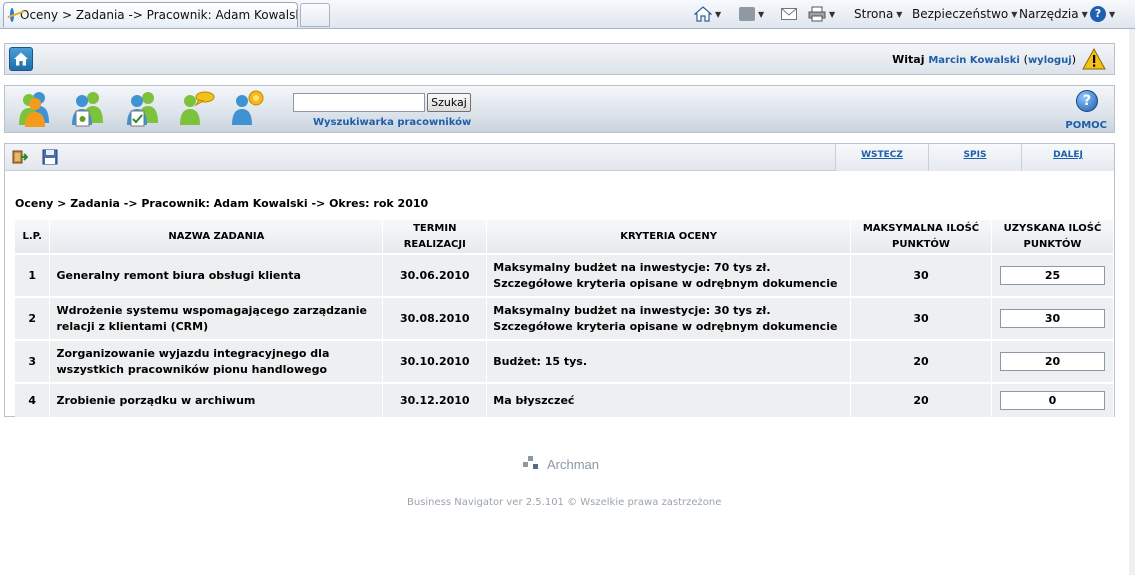  What do you see at coordinates (1050, 60) in the screenshot?
I see `logout-link: wyloguj` at bounding box center [1050, 60].